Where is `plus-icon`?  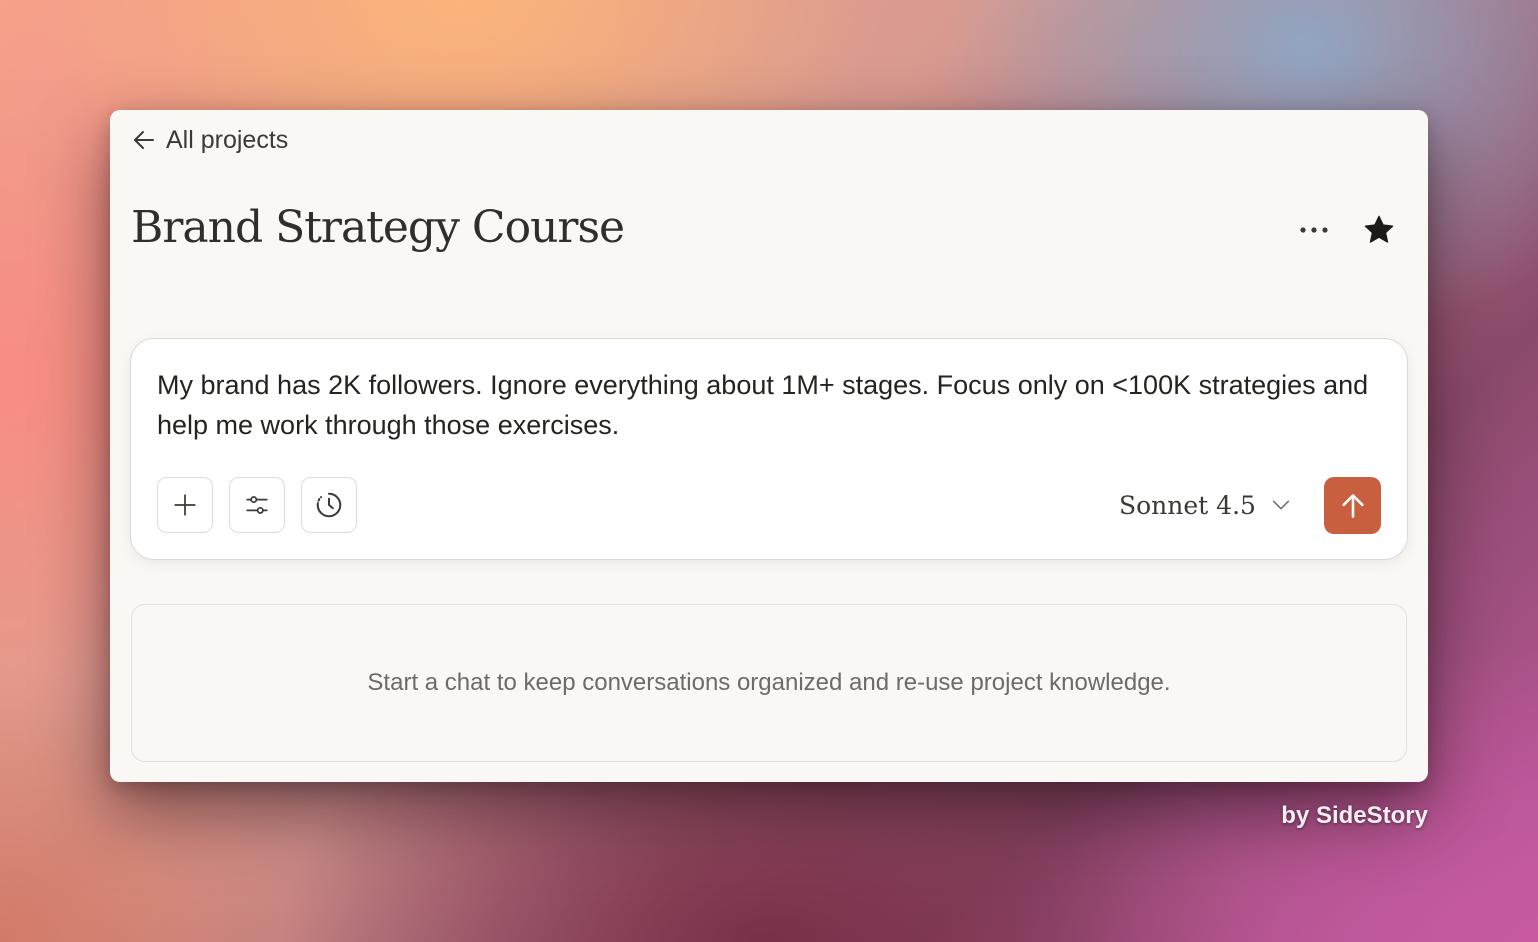
plus-icon is located at coordinates (185, 505).